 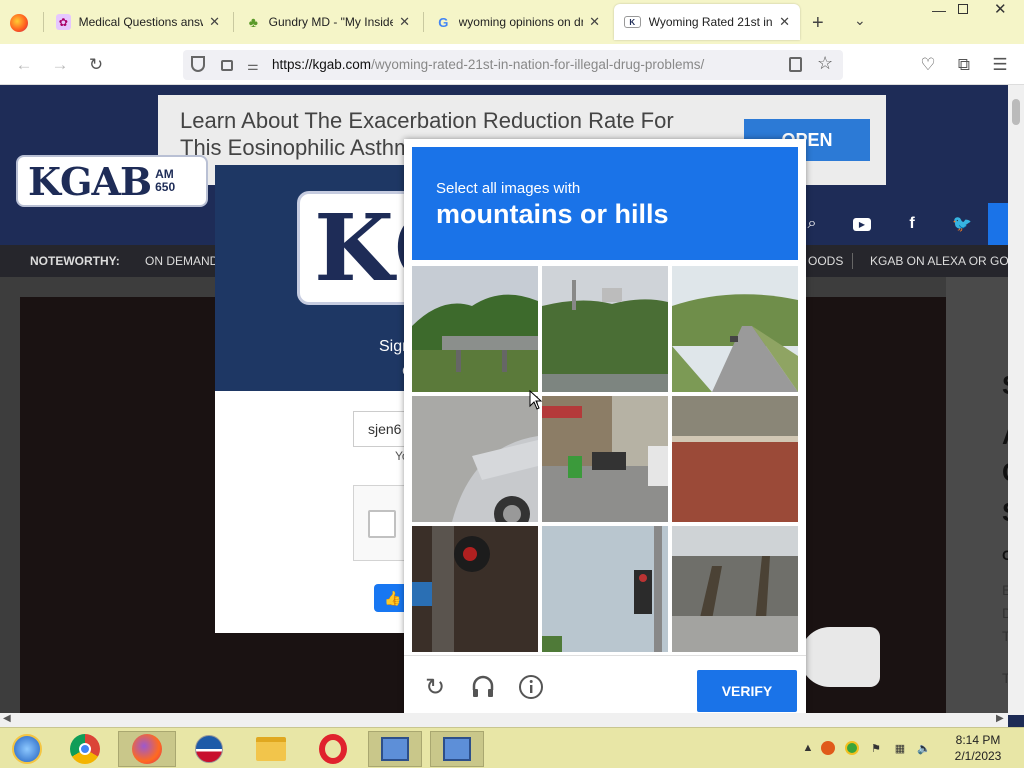 What do you see at coordinates (978, 740) in the screenshot?
I see `clock-time: 8:14 PM` at bounding box center [978, 740].